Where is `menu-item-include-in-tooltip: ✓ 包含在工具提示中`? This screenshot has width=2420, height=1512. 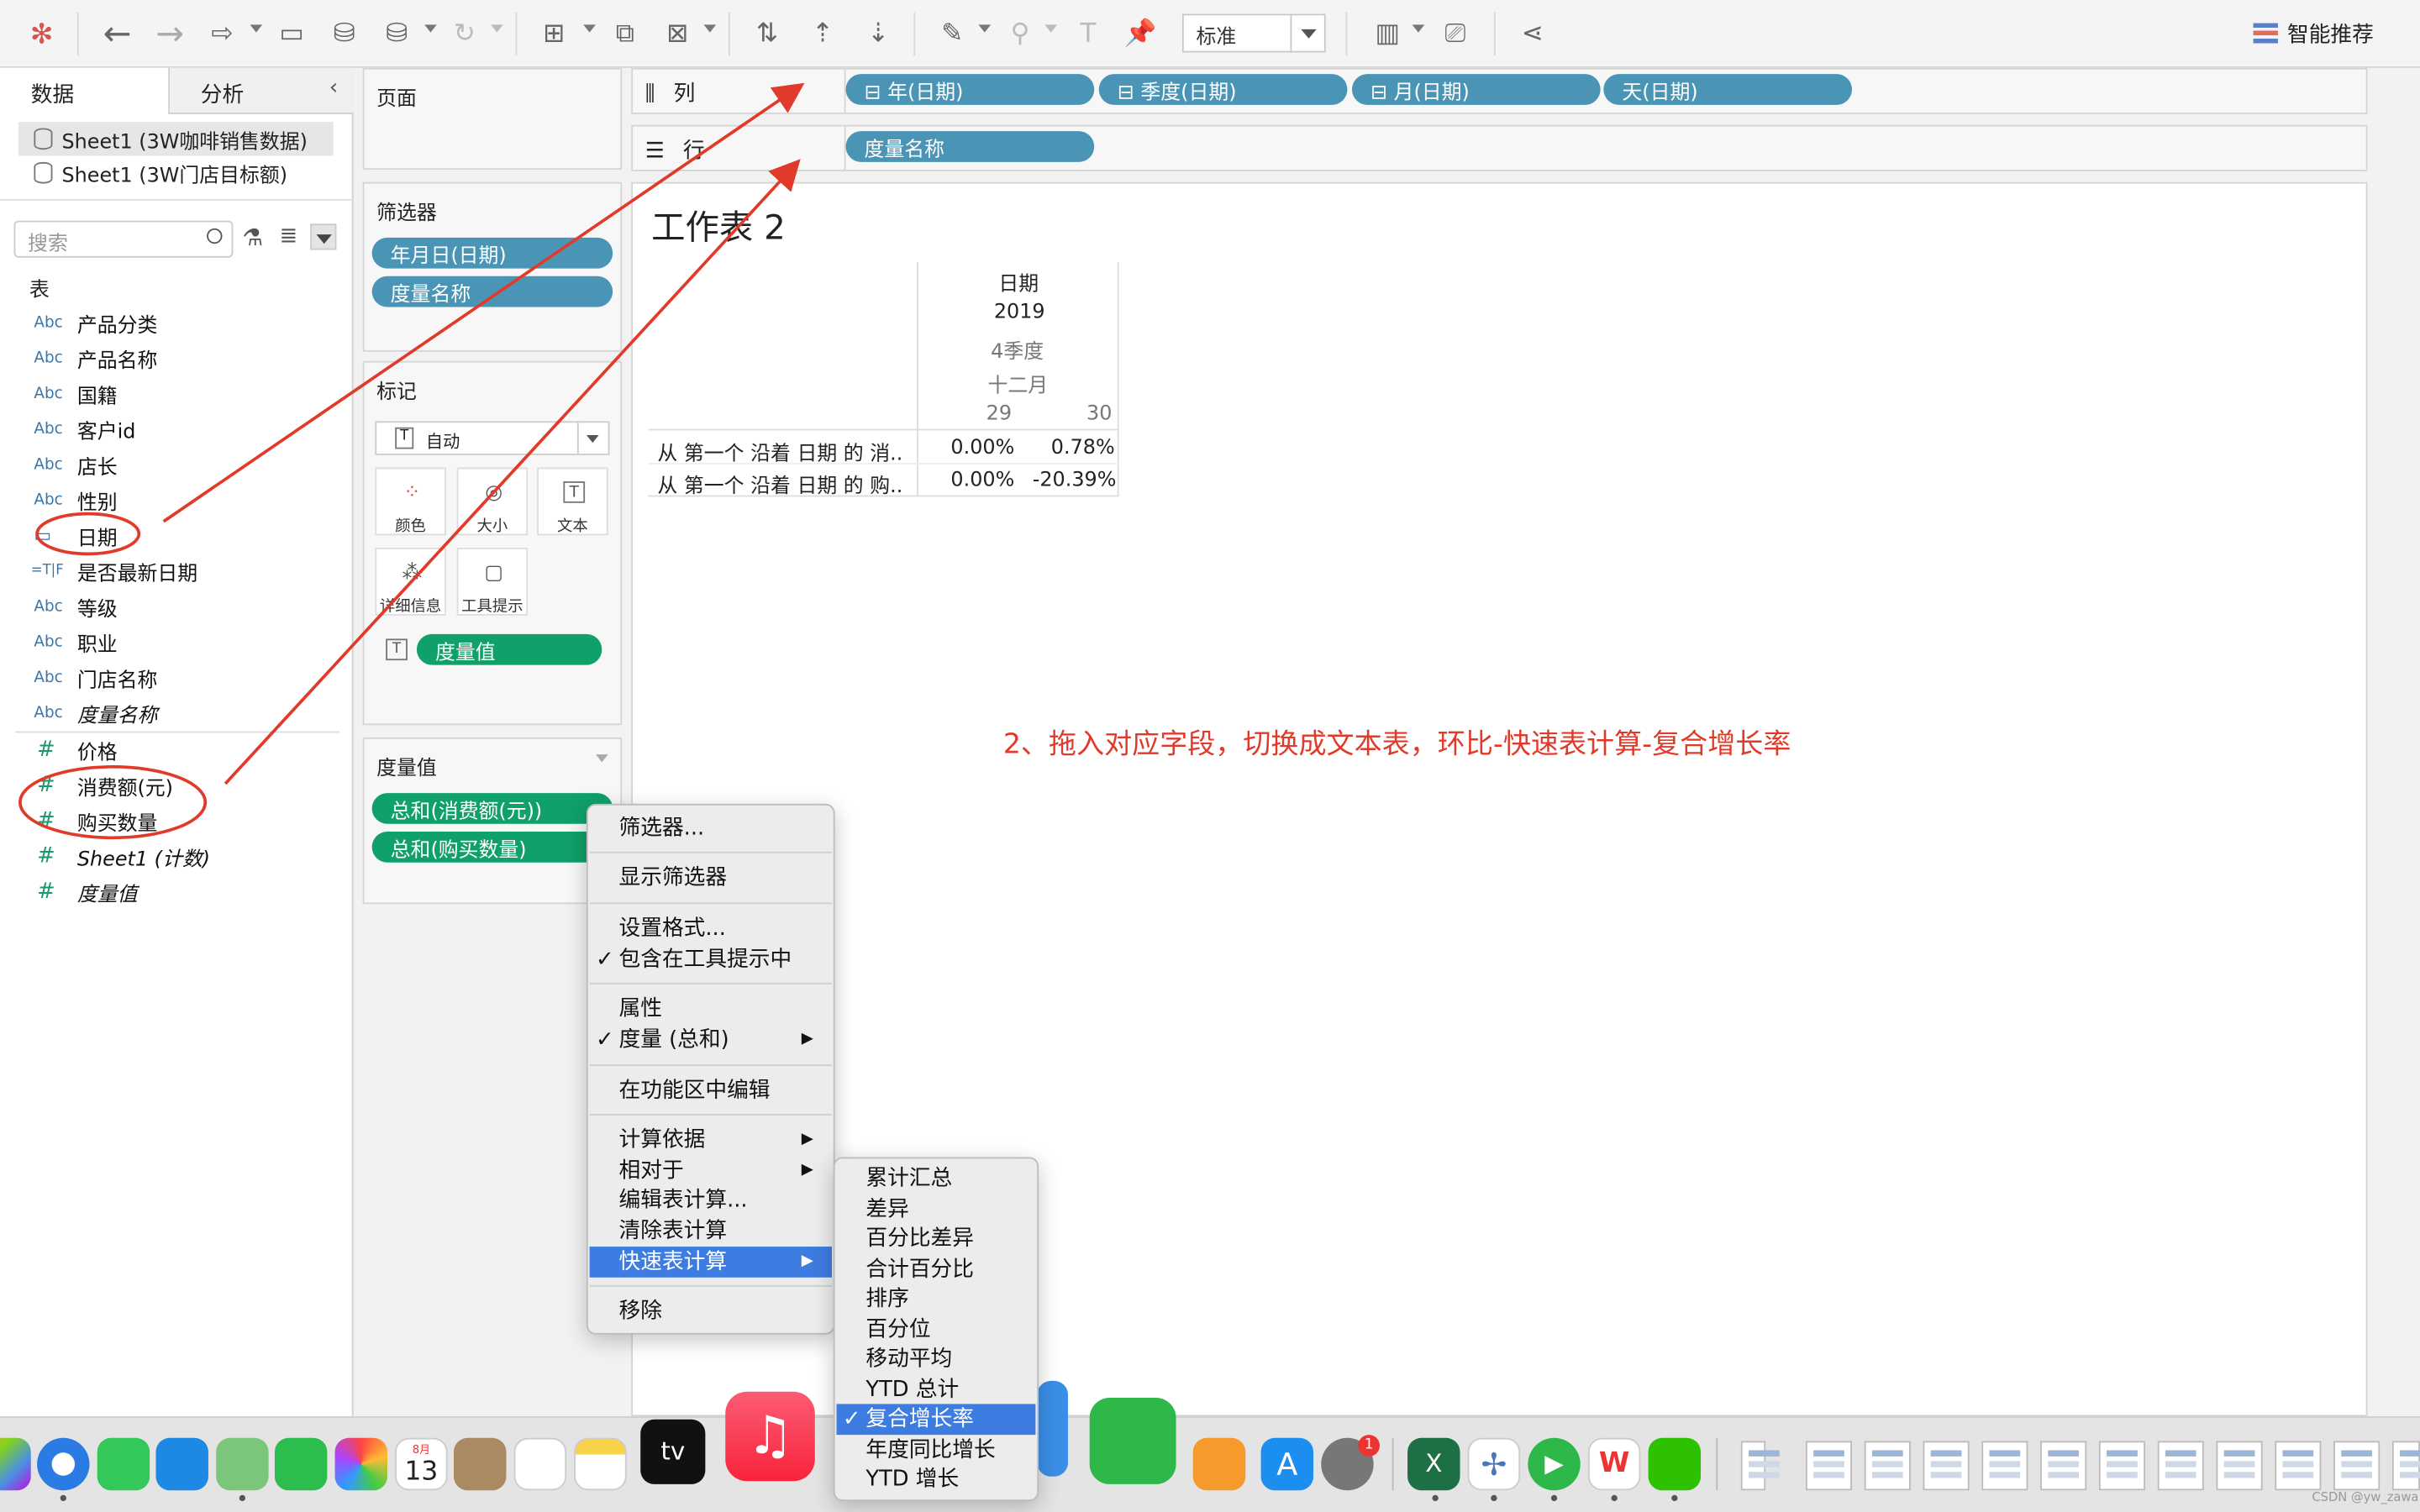 menu-item-include-in-tooltip: ✓ 包含在工具提示中 is located at coordinates (711, 959).